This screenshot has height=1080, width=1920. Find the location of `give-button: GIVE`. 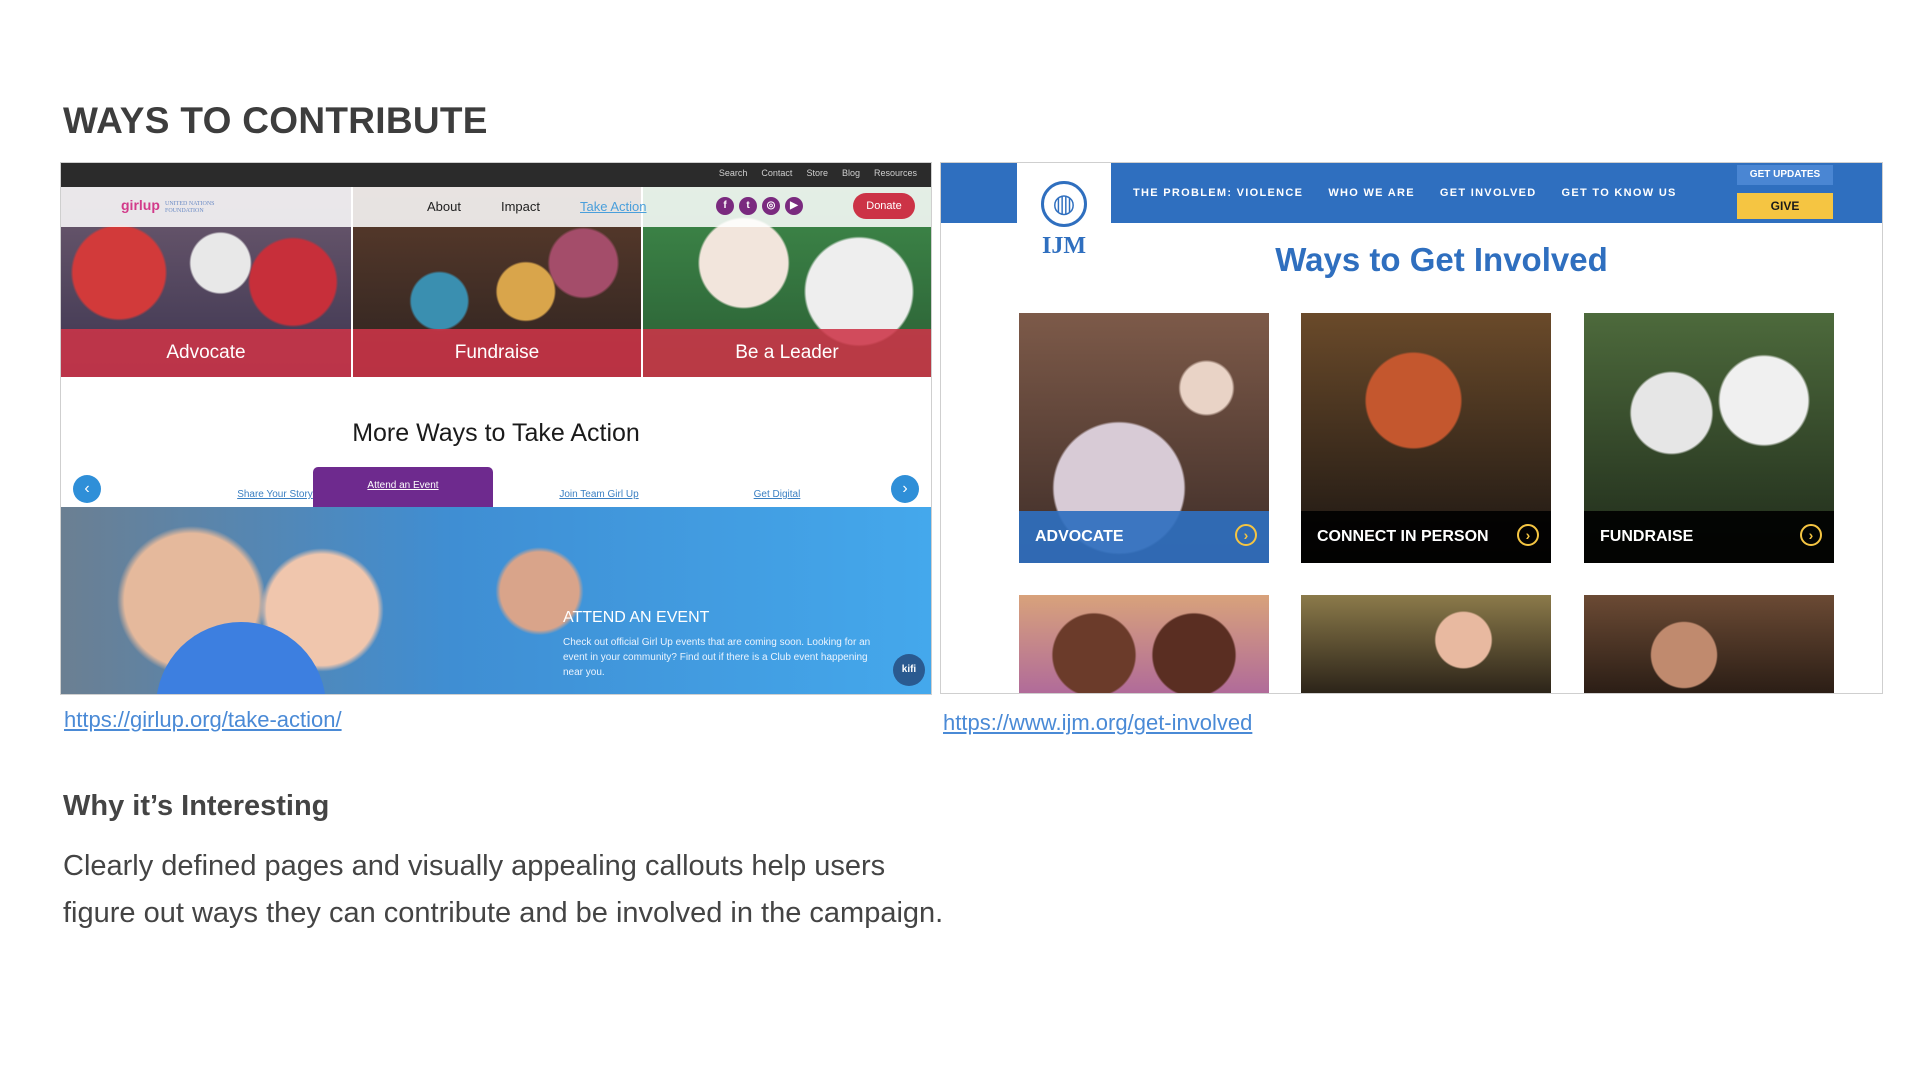

give-button: GIVE is located at coordinates (1785, 206).